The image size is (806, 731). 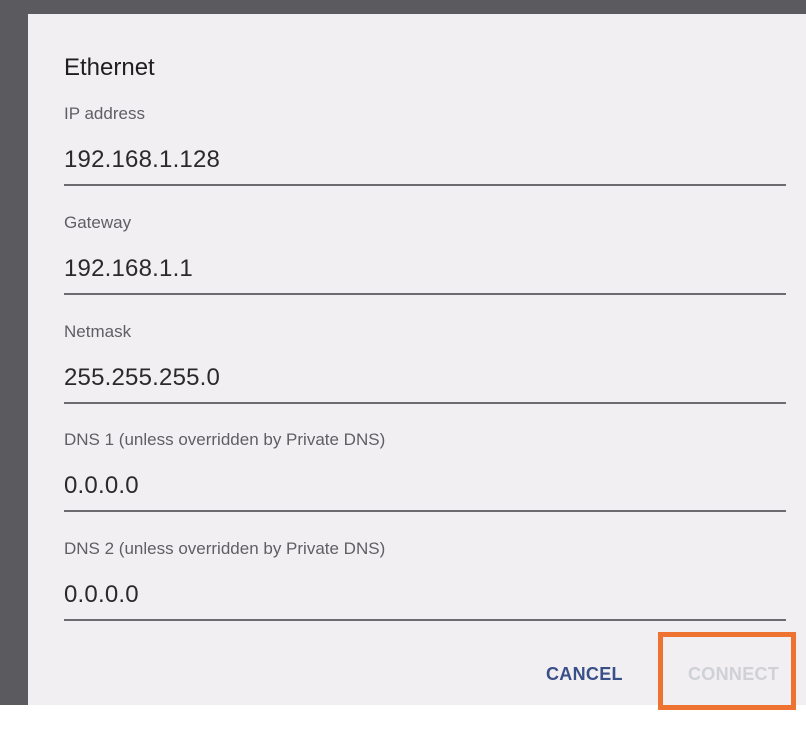 I want to click on dialog-title: Ethernet, so click(x=109, y=67).